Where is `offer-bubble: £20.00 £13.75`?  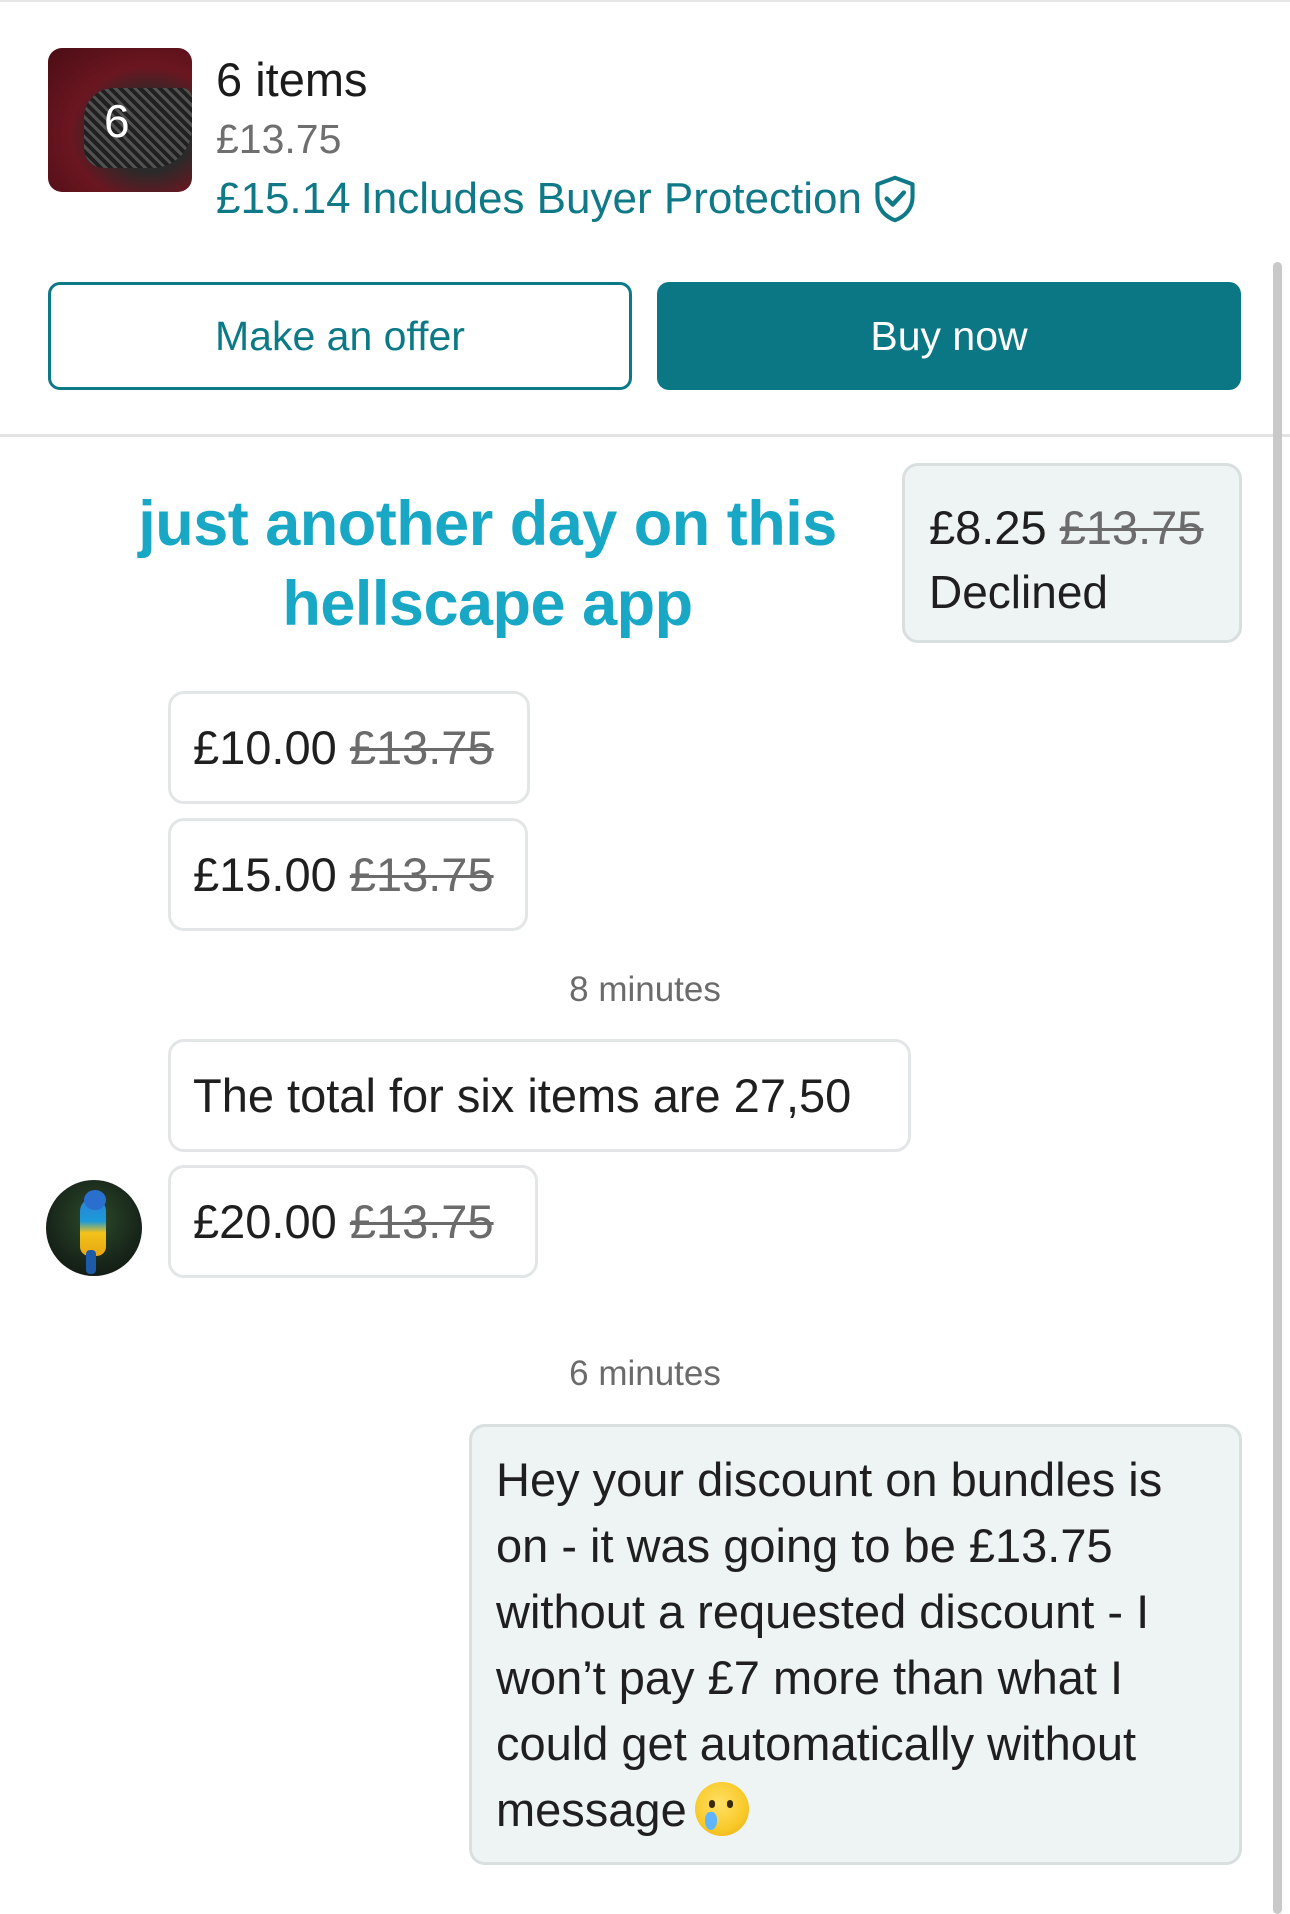 offer-bubble: £20.00 £13.75 is located at coordinates (353, 1221).